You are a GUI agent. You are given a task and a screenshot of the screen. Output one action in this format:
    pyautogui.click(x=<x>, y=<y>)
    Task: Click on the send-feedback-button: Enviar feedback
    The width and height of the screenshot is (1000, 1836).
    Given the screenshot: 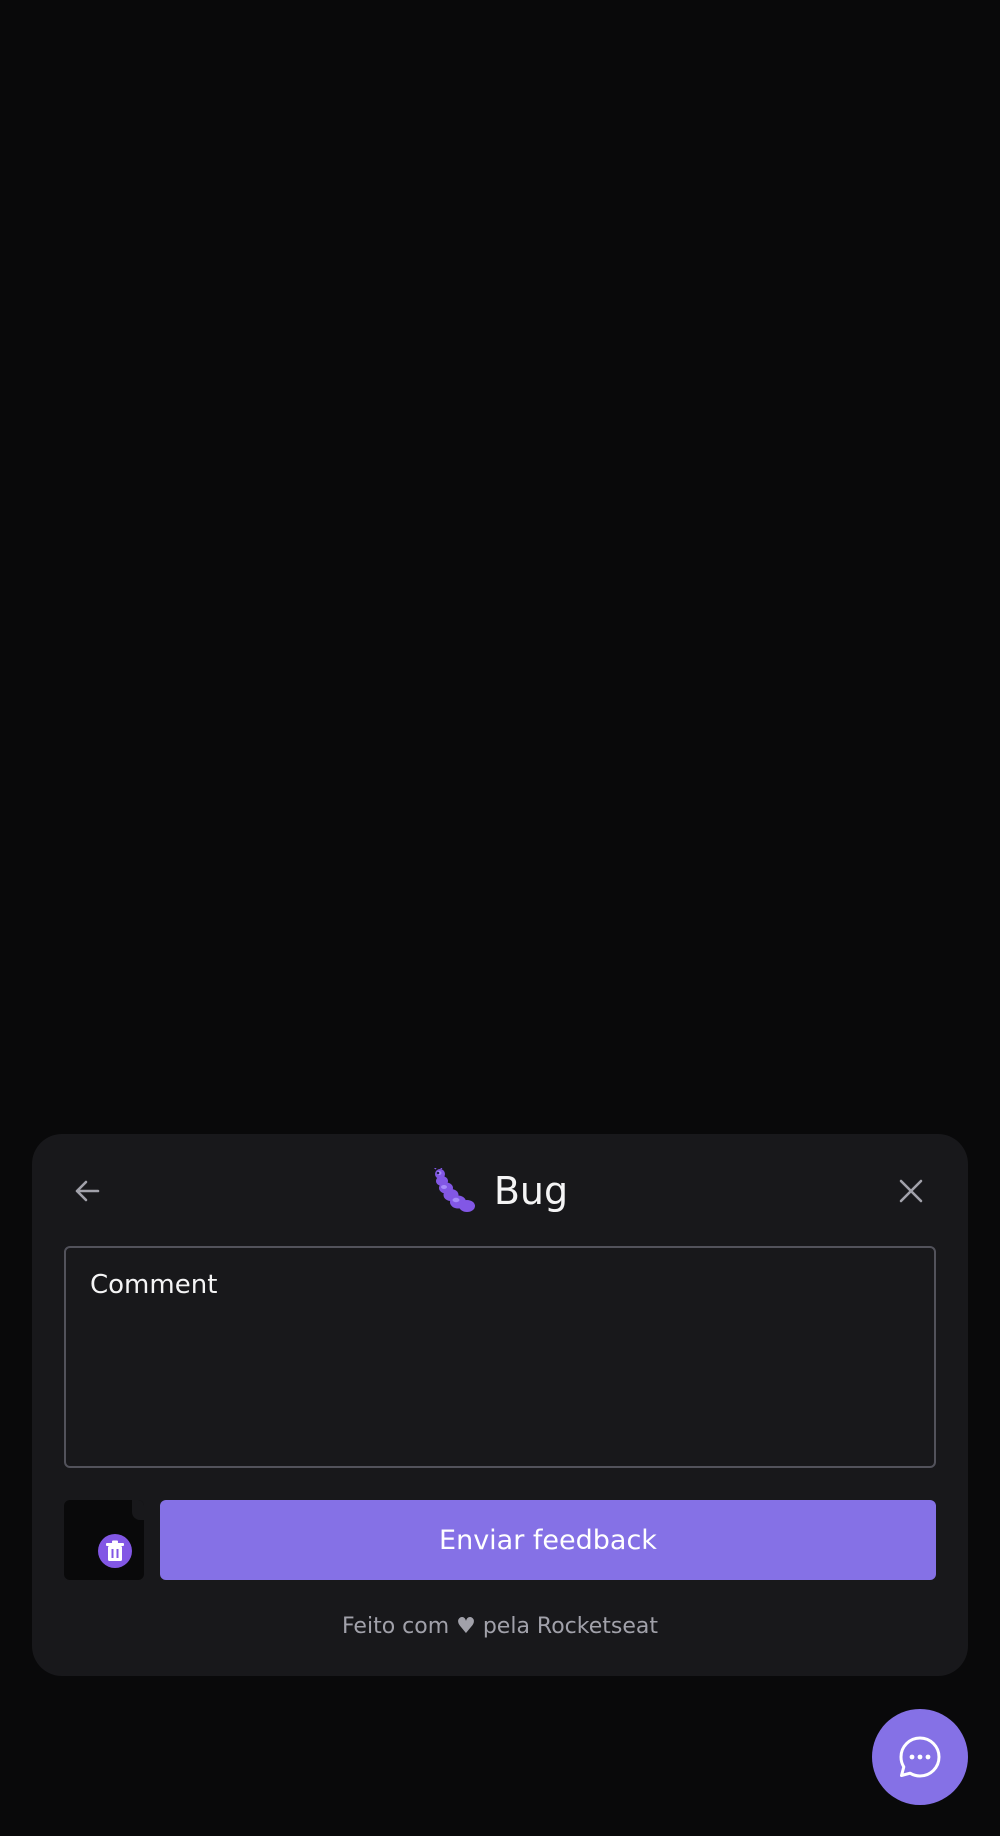 What is the action you would take?
    pyautogui.click(x=548, y=1540)
    